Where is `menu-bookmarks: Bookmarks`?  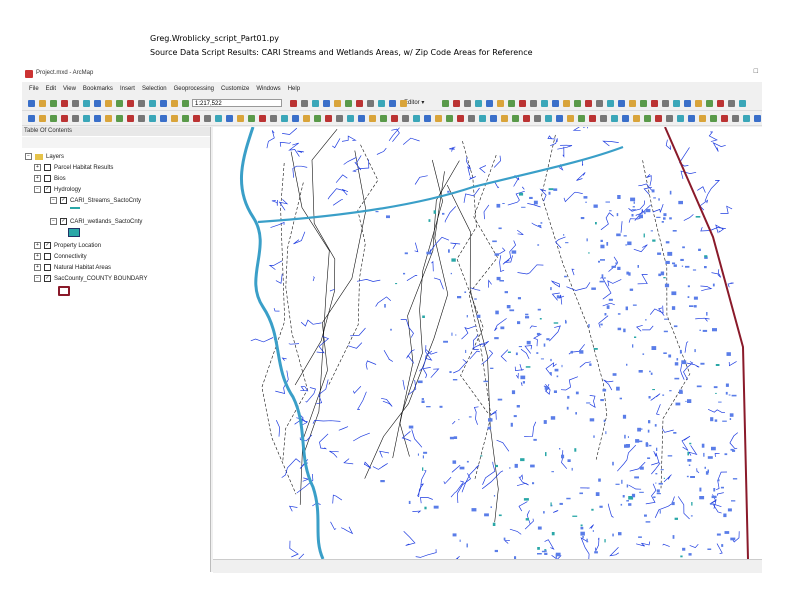
menu-bookmarks: Bookmarks is located at coordinates (98, 89).